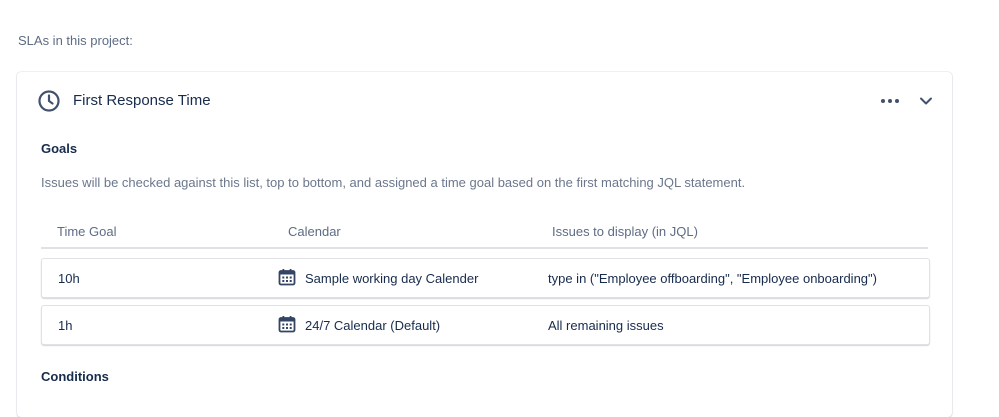 This screenshot has width=999, height=417. I want to click on column-header-calendar: Calendar, so click(314, 231).